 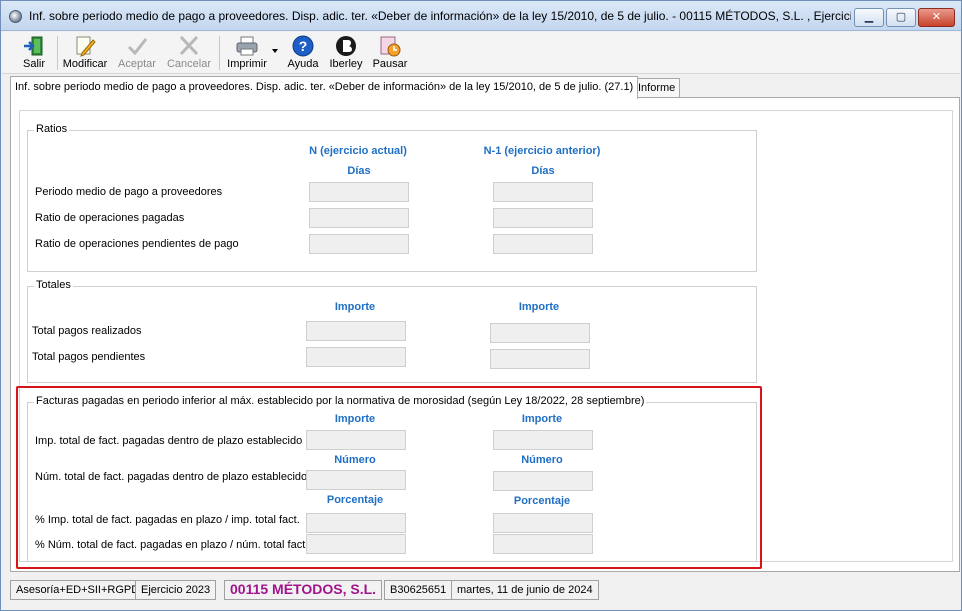 What do you see at coordinates (34, 46) in the screenshot?
I see `exit-door-icon` at bounding box center [34, 46].